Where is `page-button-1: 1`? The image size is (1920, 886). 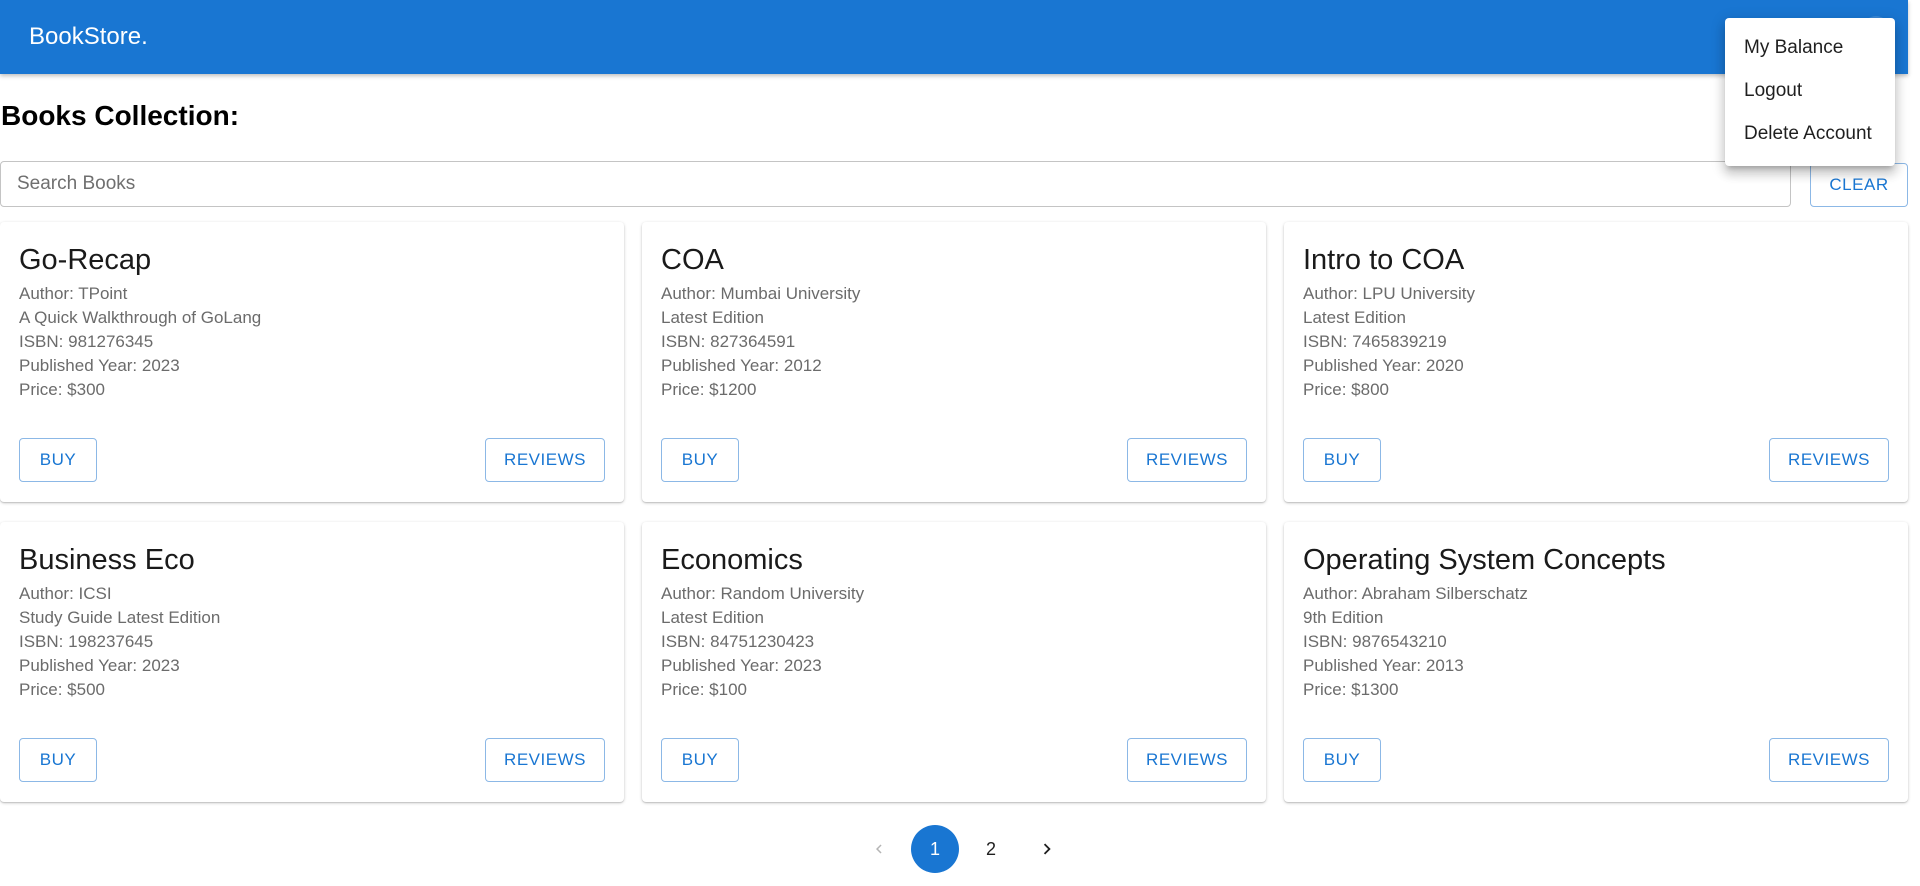
page-button-1: 1 is located at coordinates (935, 849).